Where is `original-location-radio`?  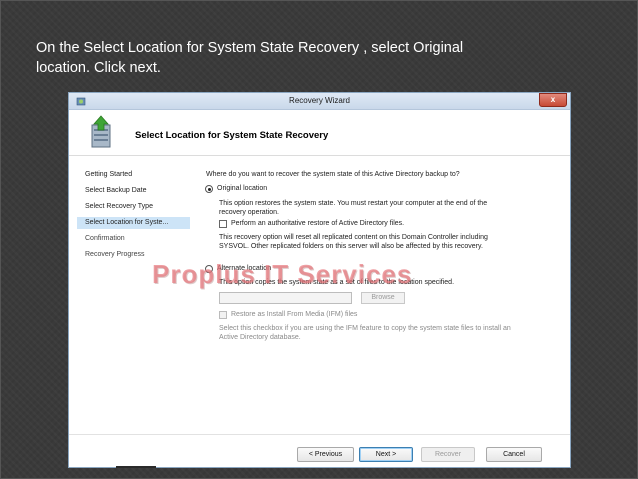
original-location-radio is located at coordinates (209, 189).